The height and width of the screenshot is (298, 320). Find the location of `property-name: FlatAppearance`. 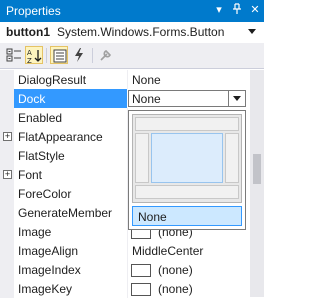

property-name: FlatAppearance is located at coordinates (60, 137).